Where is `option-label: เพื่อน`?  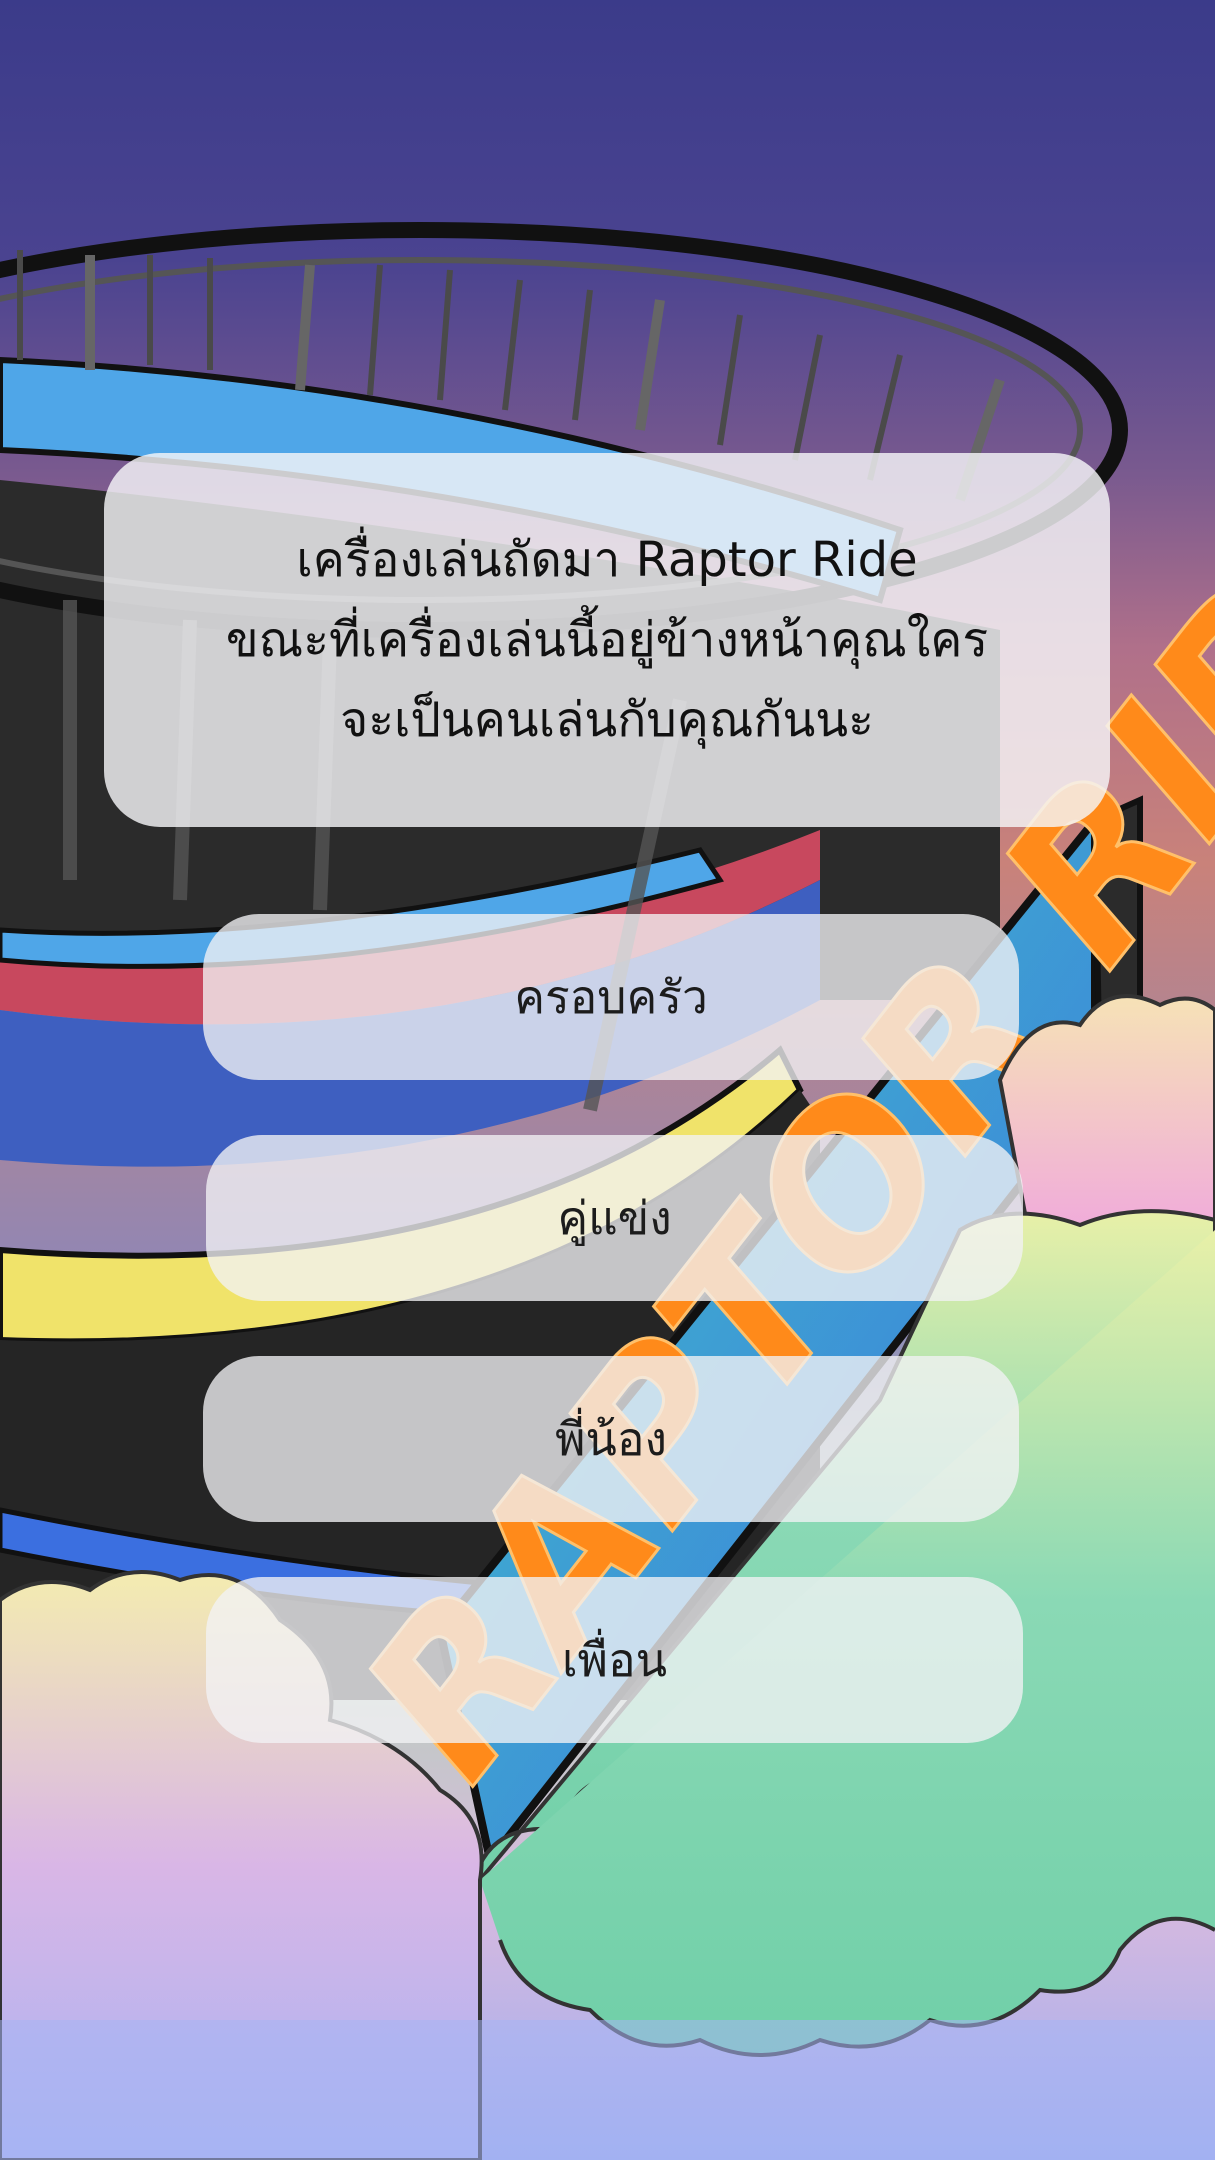
option-label: เพื่อน is located at coordinates (614, 1659).